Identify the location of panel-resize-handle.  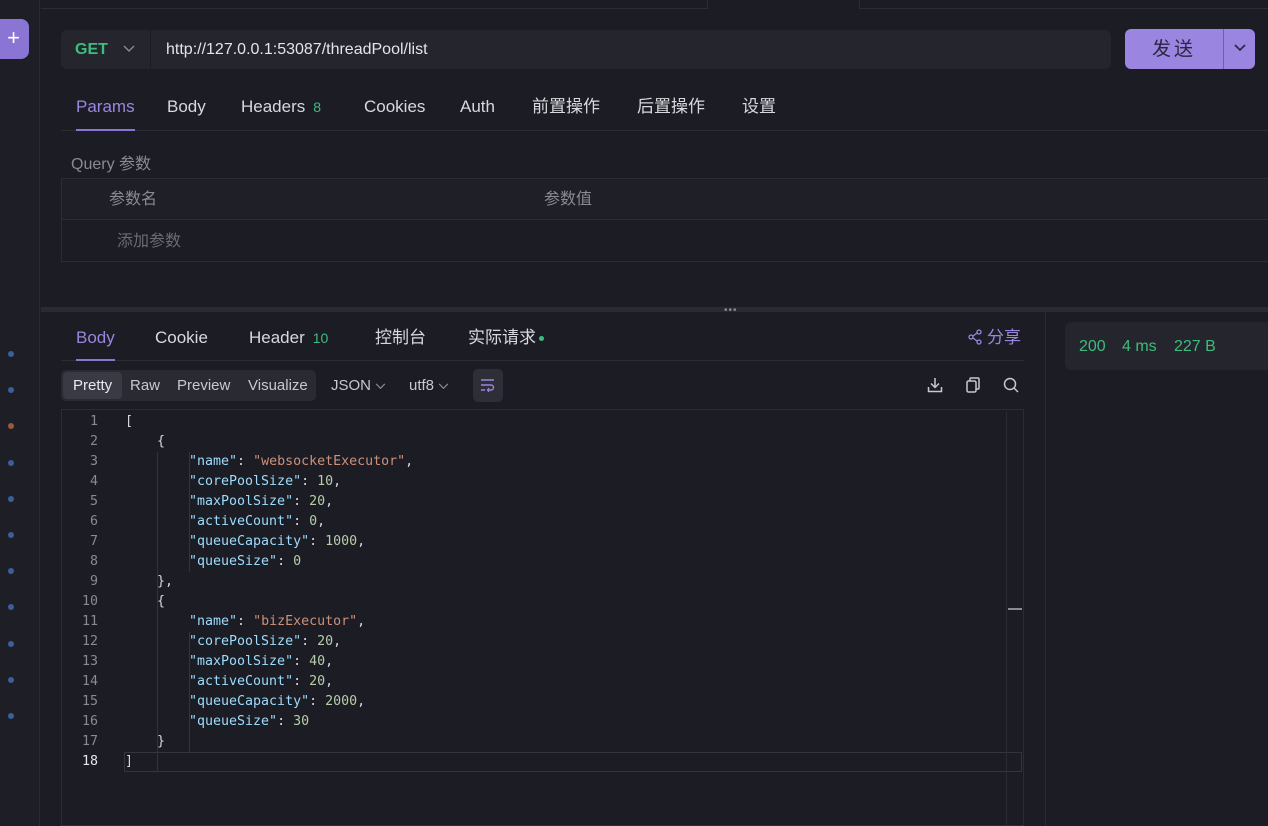
(654, 309).